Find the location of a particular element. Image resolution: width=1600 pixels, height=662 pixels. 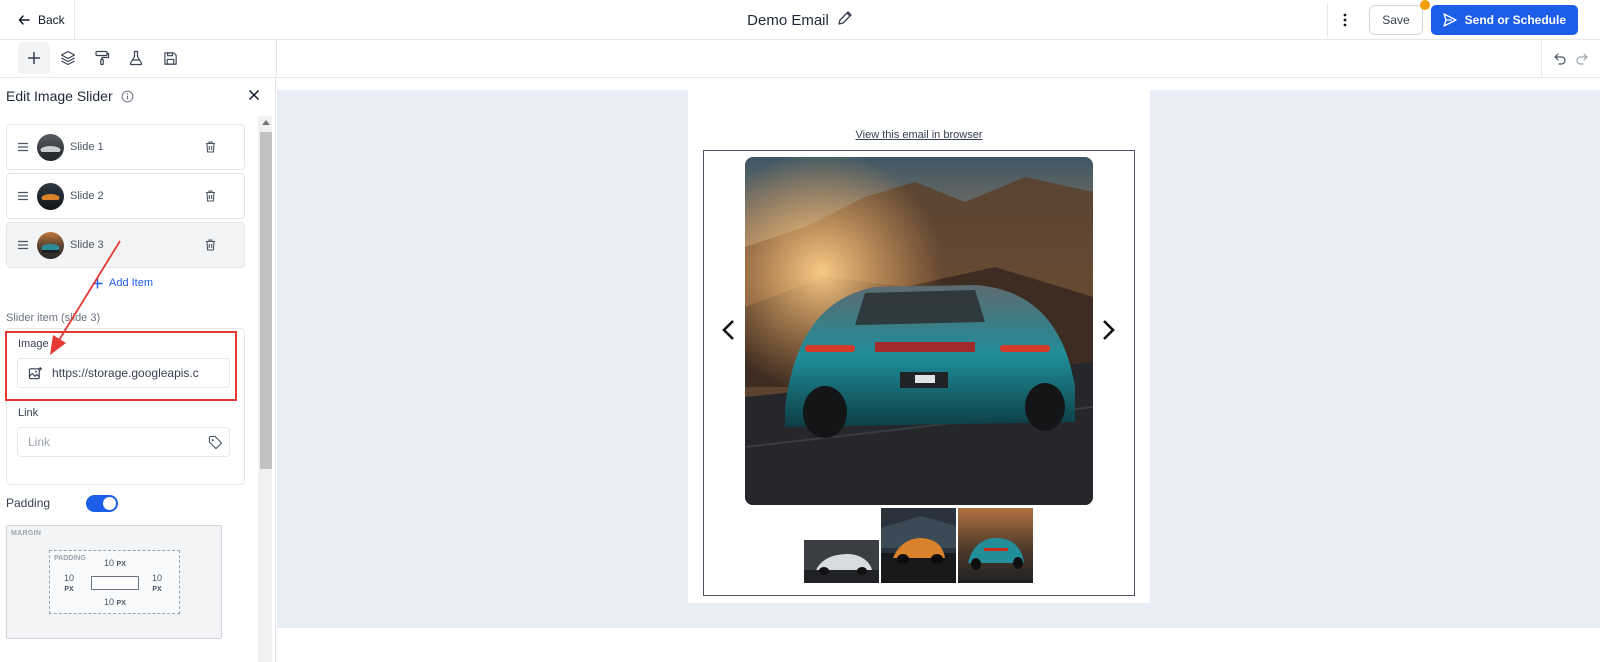

link-field is located at coordinates (123, 442).